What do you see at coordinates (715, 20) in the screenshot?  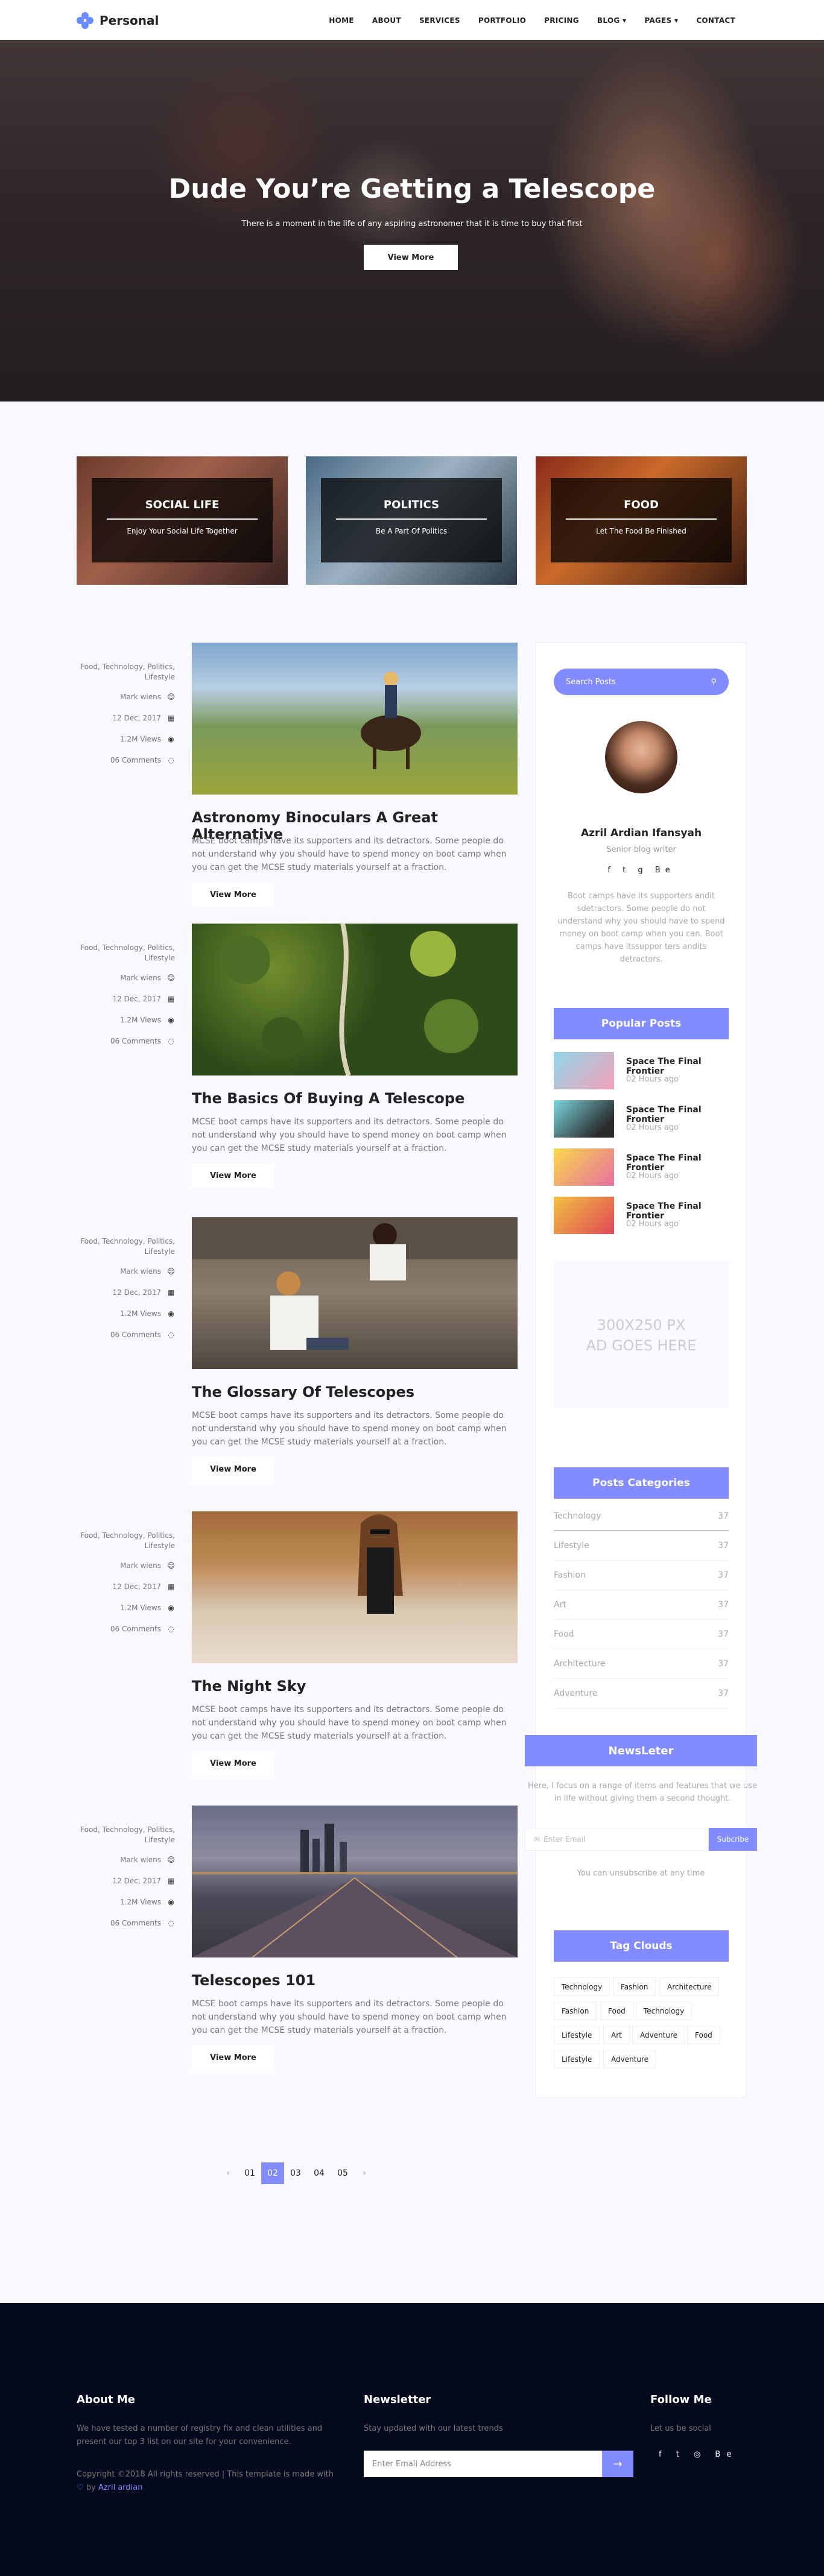 I see `nav-contact: CONTACT` at bounding box center [715, 20].